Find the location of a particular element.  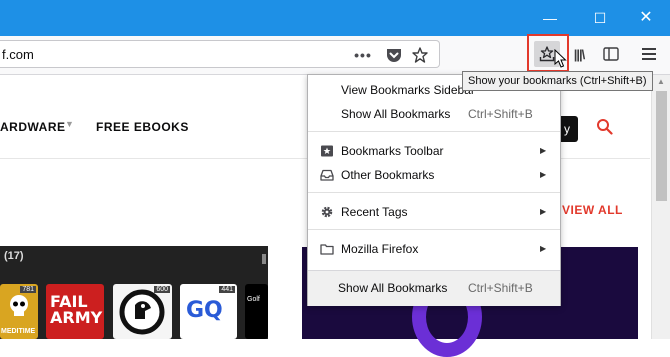

pocket-icon is located at coordinates (394, 55).